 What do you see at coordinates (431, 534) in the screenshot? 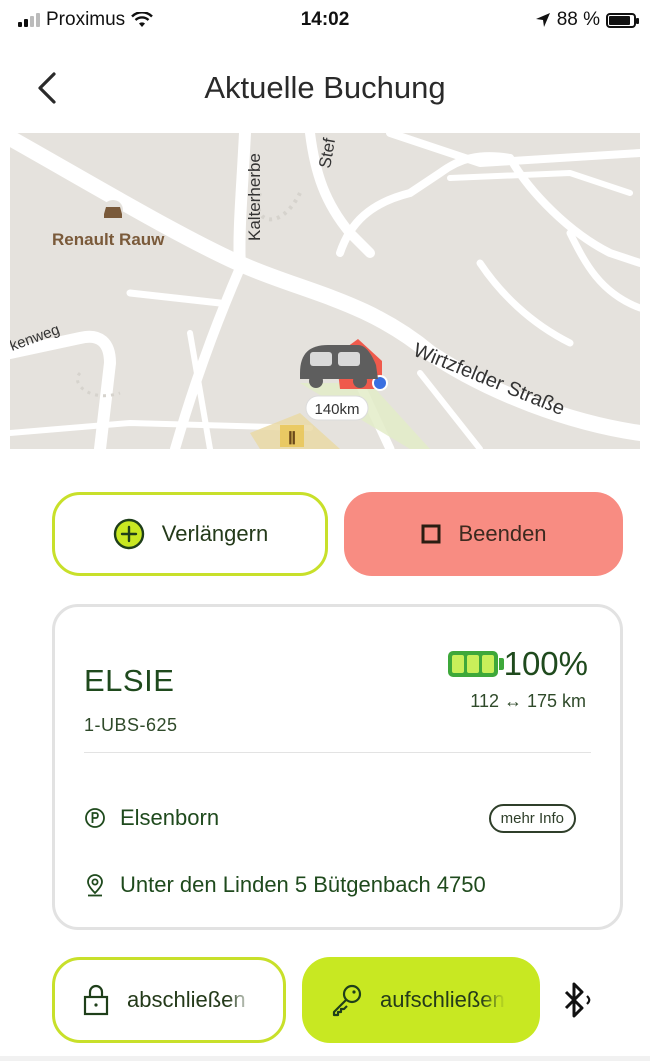
I see `stop-square-icon` at bounding box center [431, 534].